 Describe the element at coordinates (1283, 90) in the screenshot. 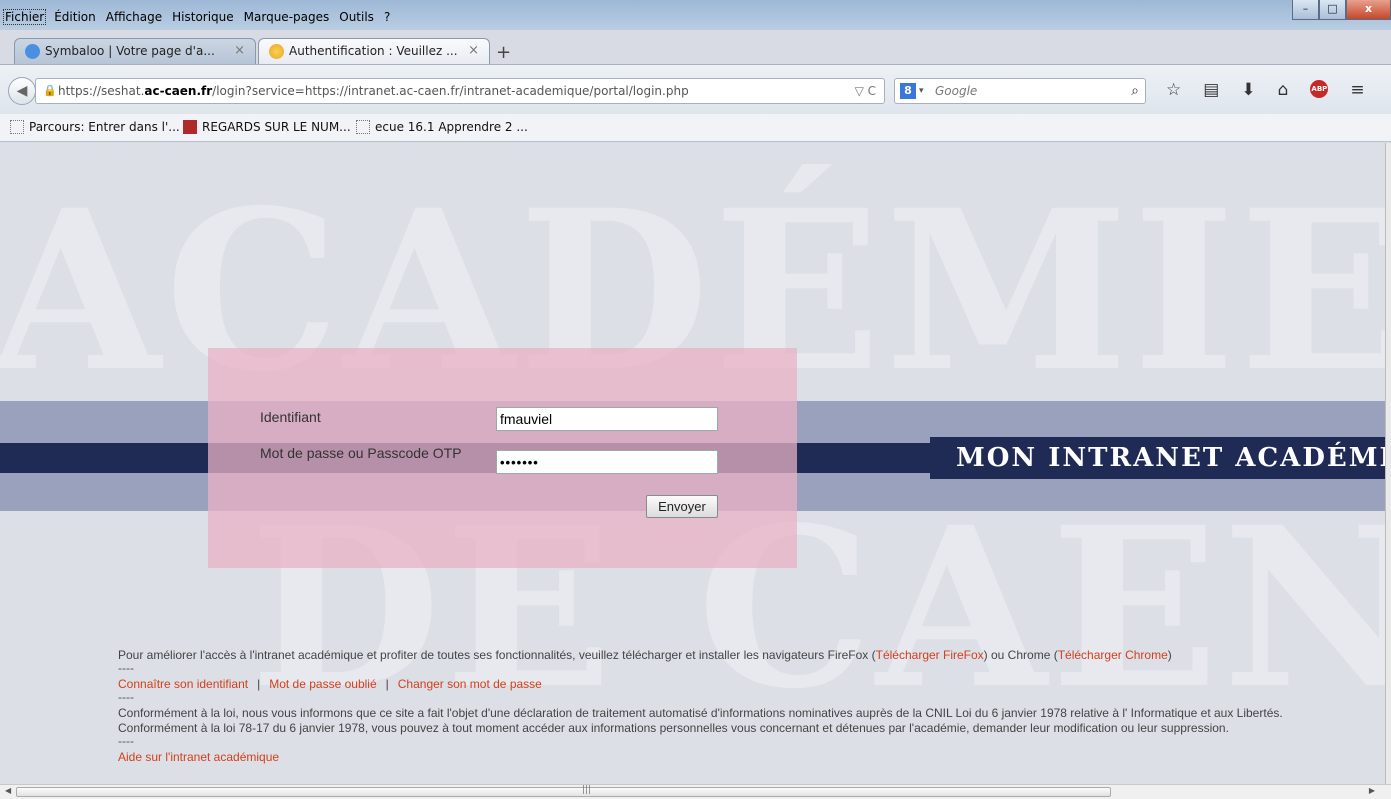

I see `home-icon: ⌂` at that location.